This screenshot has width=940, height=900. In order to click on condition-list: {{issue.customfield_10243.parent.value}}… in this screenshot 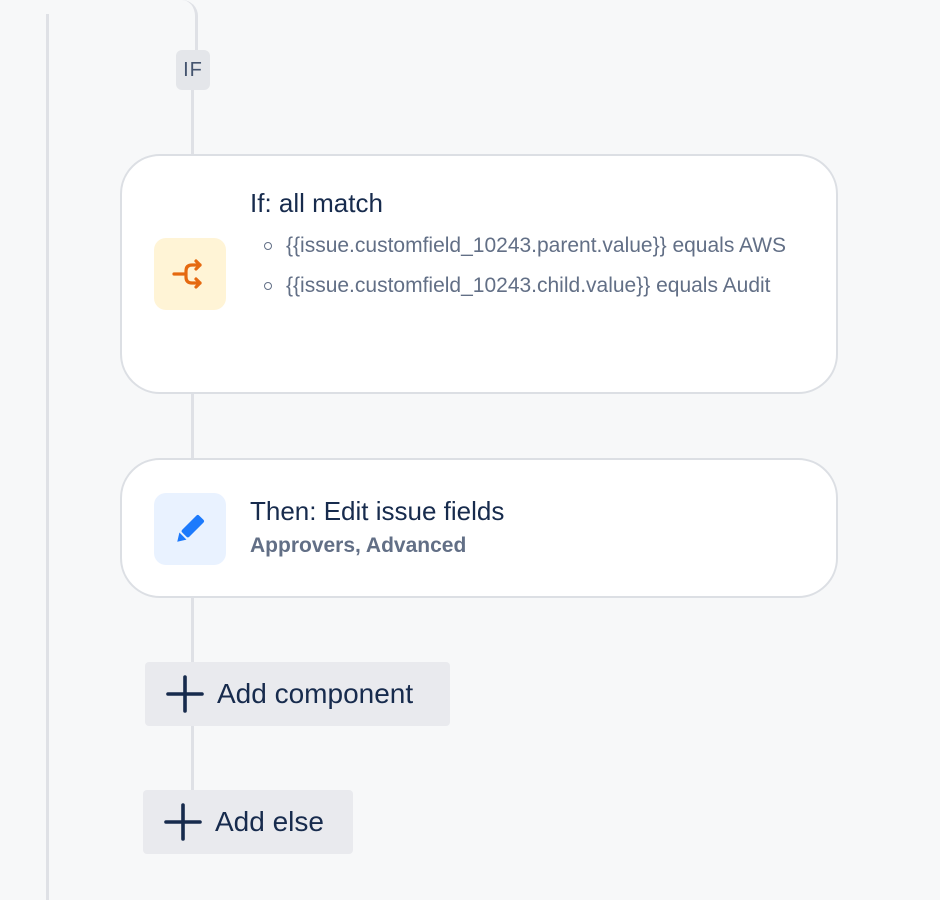, I will do `click(540, 270)`.